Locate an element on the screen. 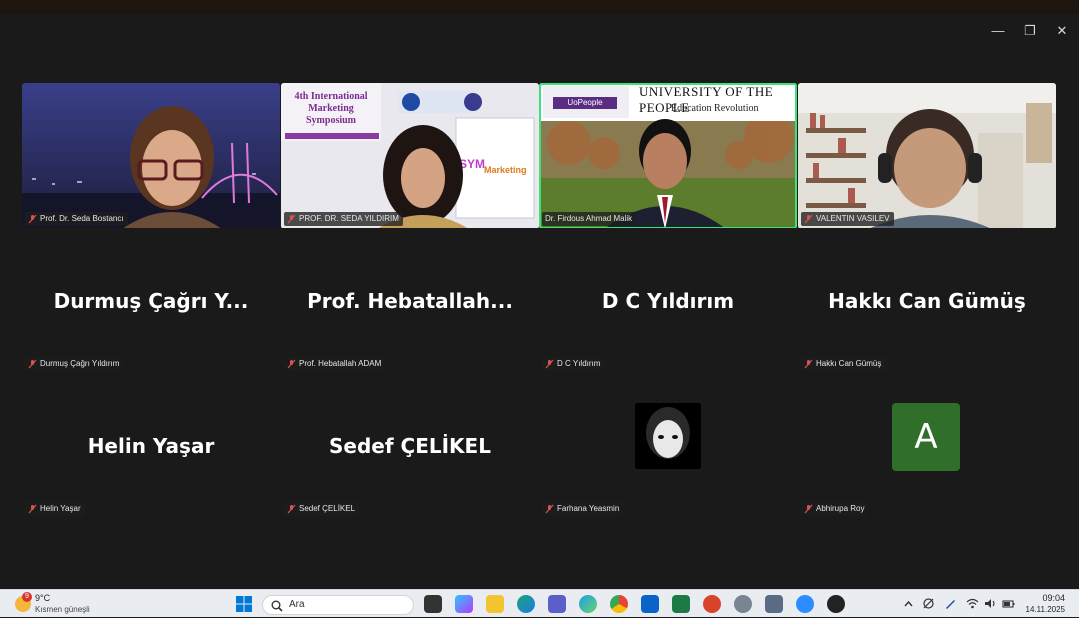 Image resolution: width=1079 pixels, height=618 pixels. participant-display-name: Hakkı Can Gümüş is located at coordinates (927, 301).